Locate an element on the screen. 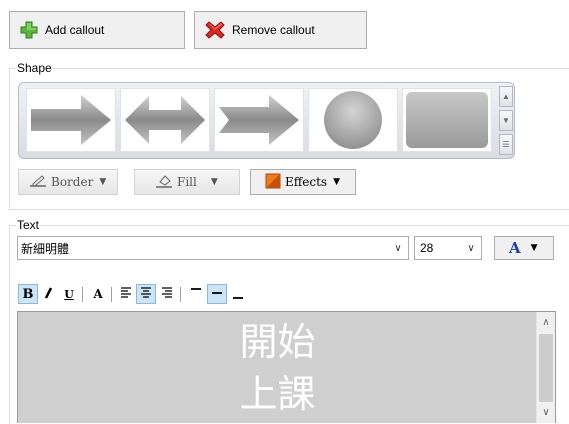  chevron-down-icon: ▼ is located at coordinates (506, 120).